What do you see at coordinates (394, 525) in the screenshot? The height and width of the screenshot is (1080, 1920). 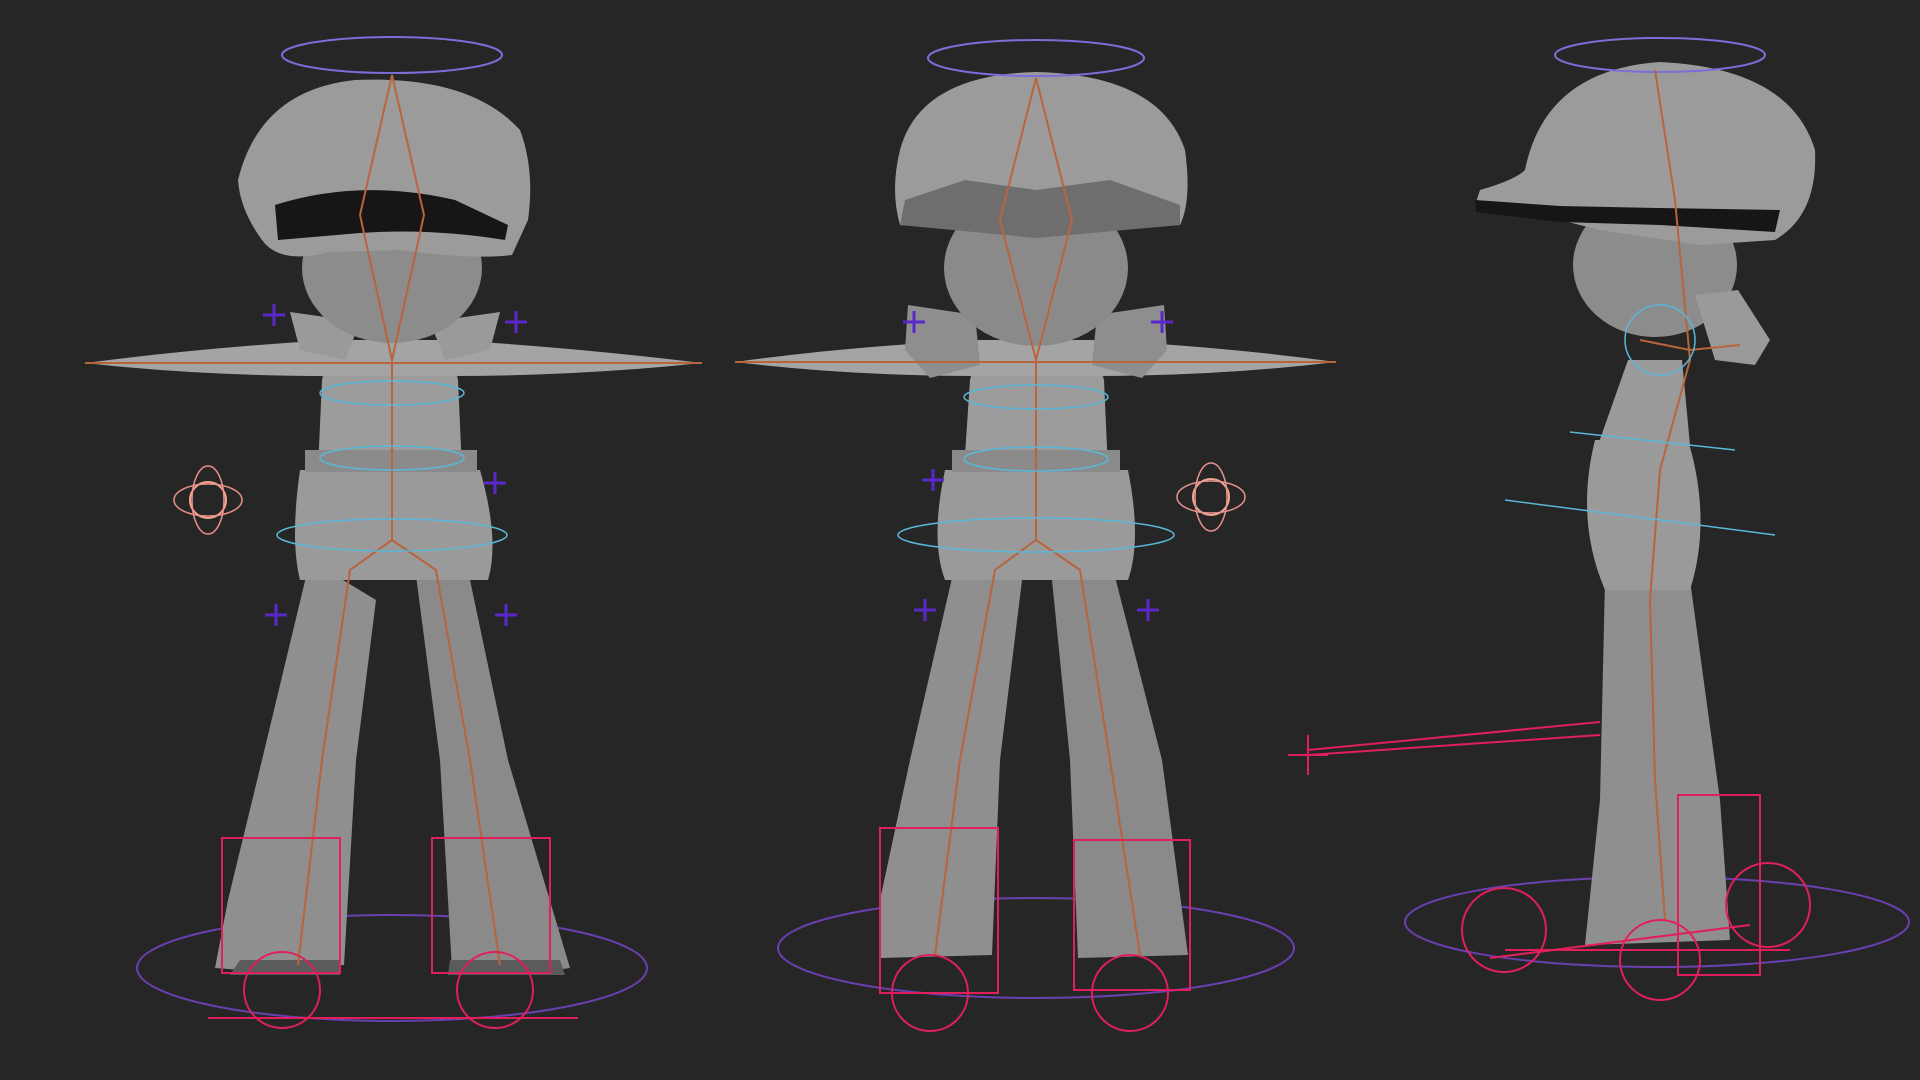 I see `hips-mesh` at bounding box center [394, 525].